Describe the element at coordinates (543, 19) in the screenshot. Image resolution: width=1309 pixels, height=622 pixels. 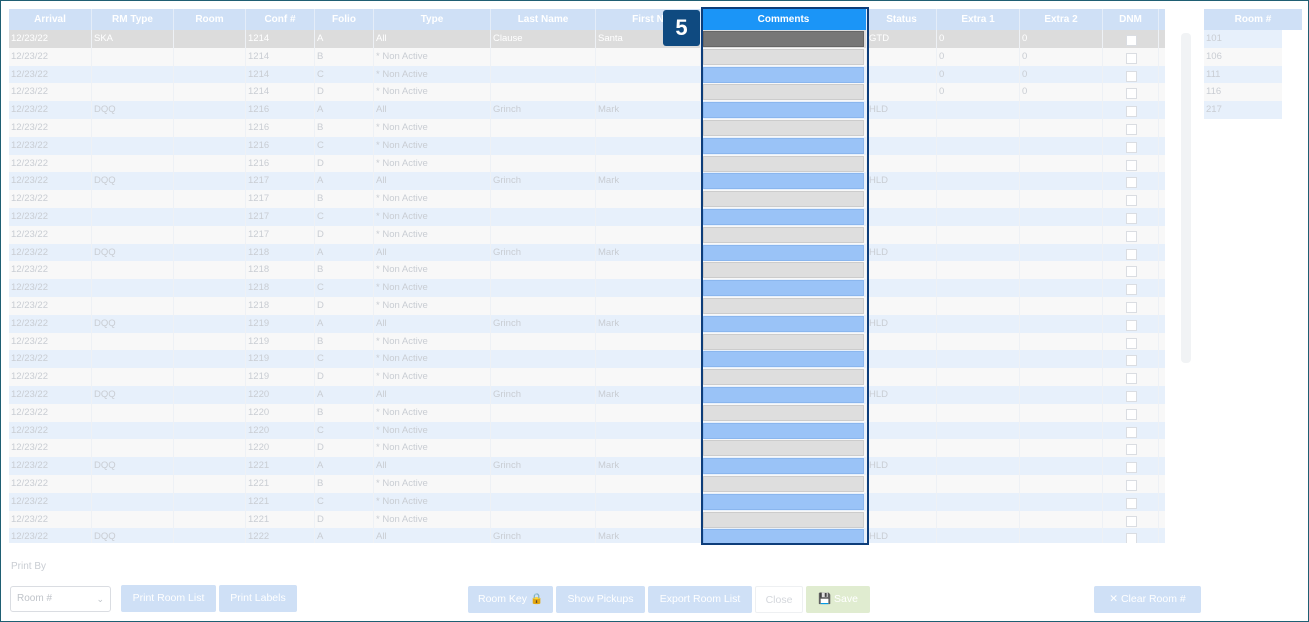
I see `header-last-name: Last Name` at that location.